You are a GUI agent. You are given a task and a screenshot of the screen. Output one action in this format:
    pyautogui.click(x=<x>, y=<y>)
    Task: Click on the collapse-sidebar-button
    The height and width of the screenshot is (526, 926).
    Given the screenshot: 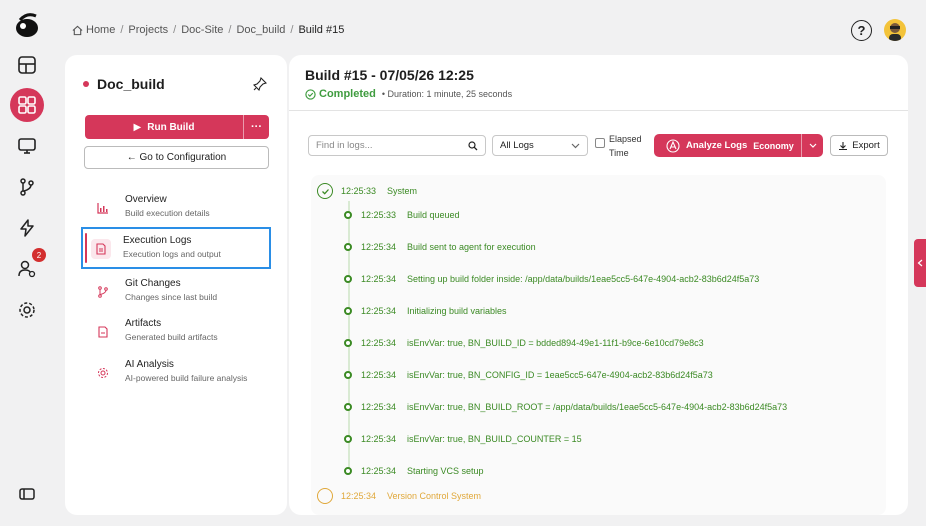 What is the action you would take?
    pyautogui.click(x=27, y=494)
    